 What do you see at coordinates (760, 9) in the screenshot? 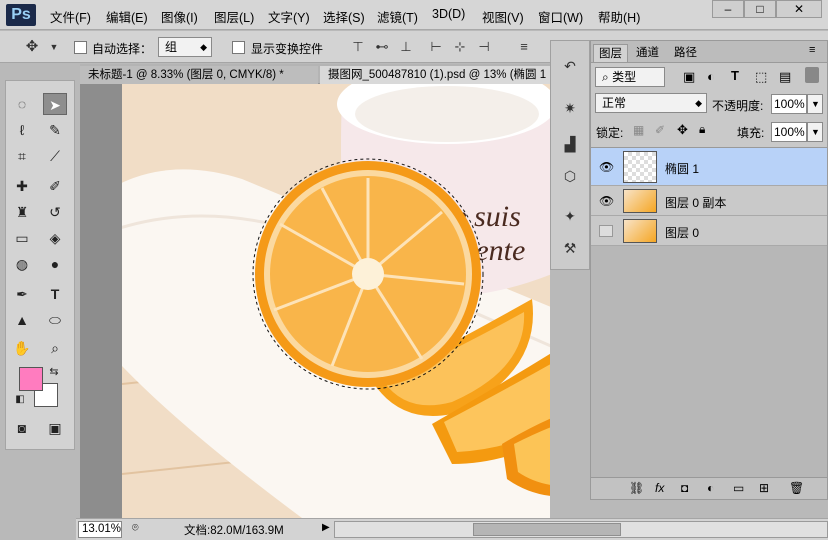
I see `restore-button: □` at bounding box center [760, 9].